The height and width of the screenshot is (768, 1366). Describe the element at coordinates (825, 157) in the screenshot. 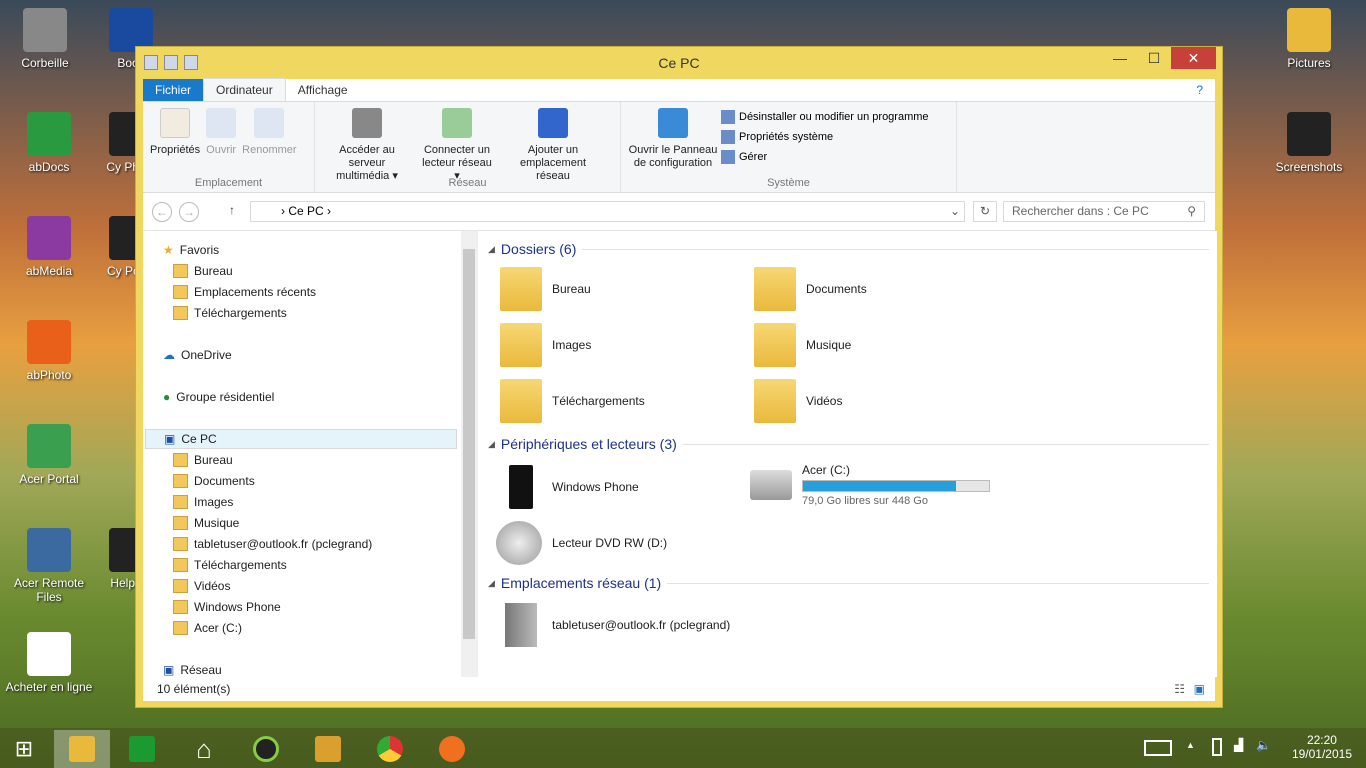

I see `manage-button: Gérer` at that location.